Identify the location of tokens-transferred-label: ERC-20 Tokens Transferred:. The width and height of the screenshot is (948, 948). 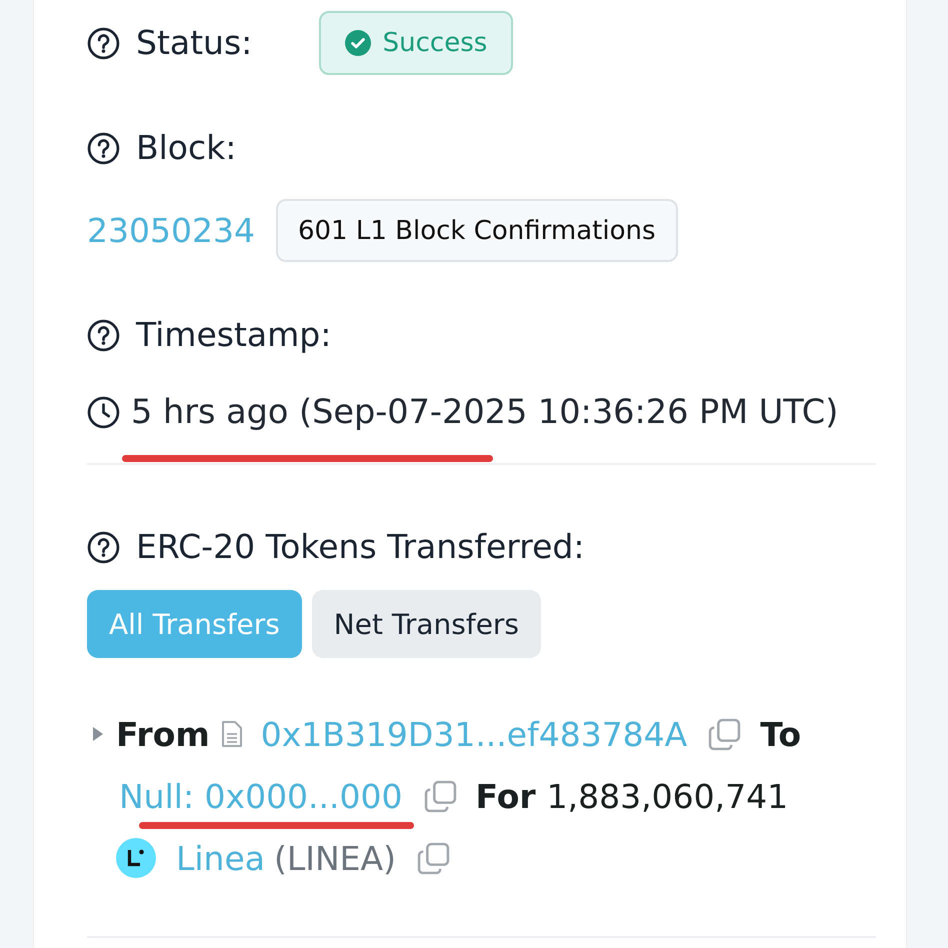
(360, 547).